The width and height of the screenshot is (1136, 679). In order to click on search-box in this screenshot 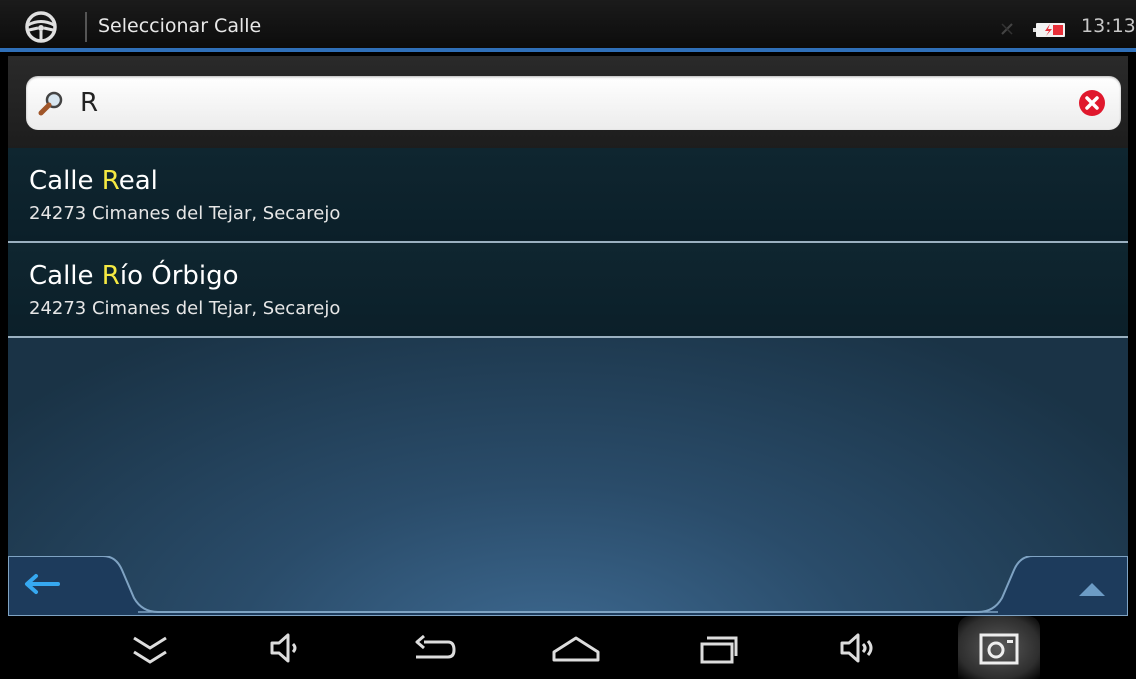, I will do `click(573, 103)`.